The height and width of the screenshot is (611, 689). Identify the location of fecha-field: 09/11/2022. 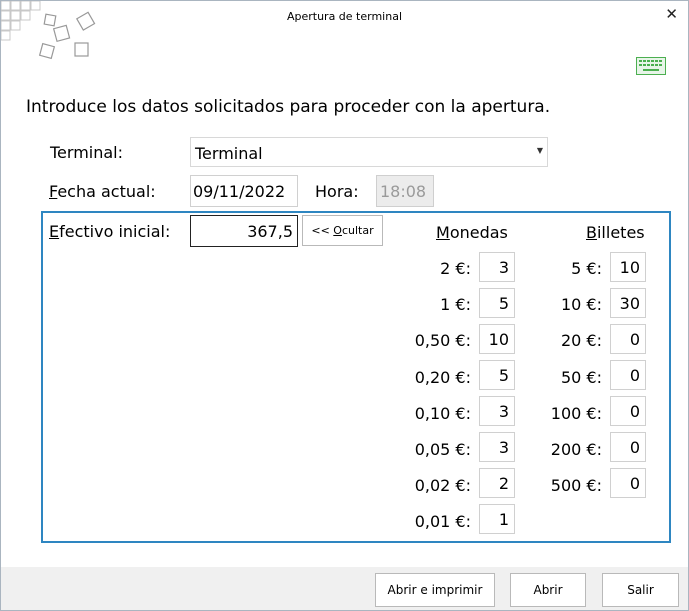
(244, 191).